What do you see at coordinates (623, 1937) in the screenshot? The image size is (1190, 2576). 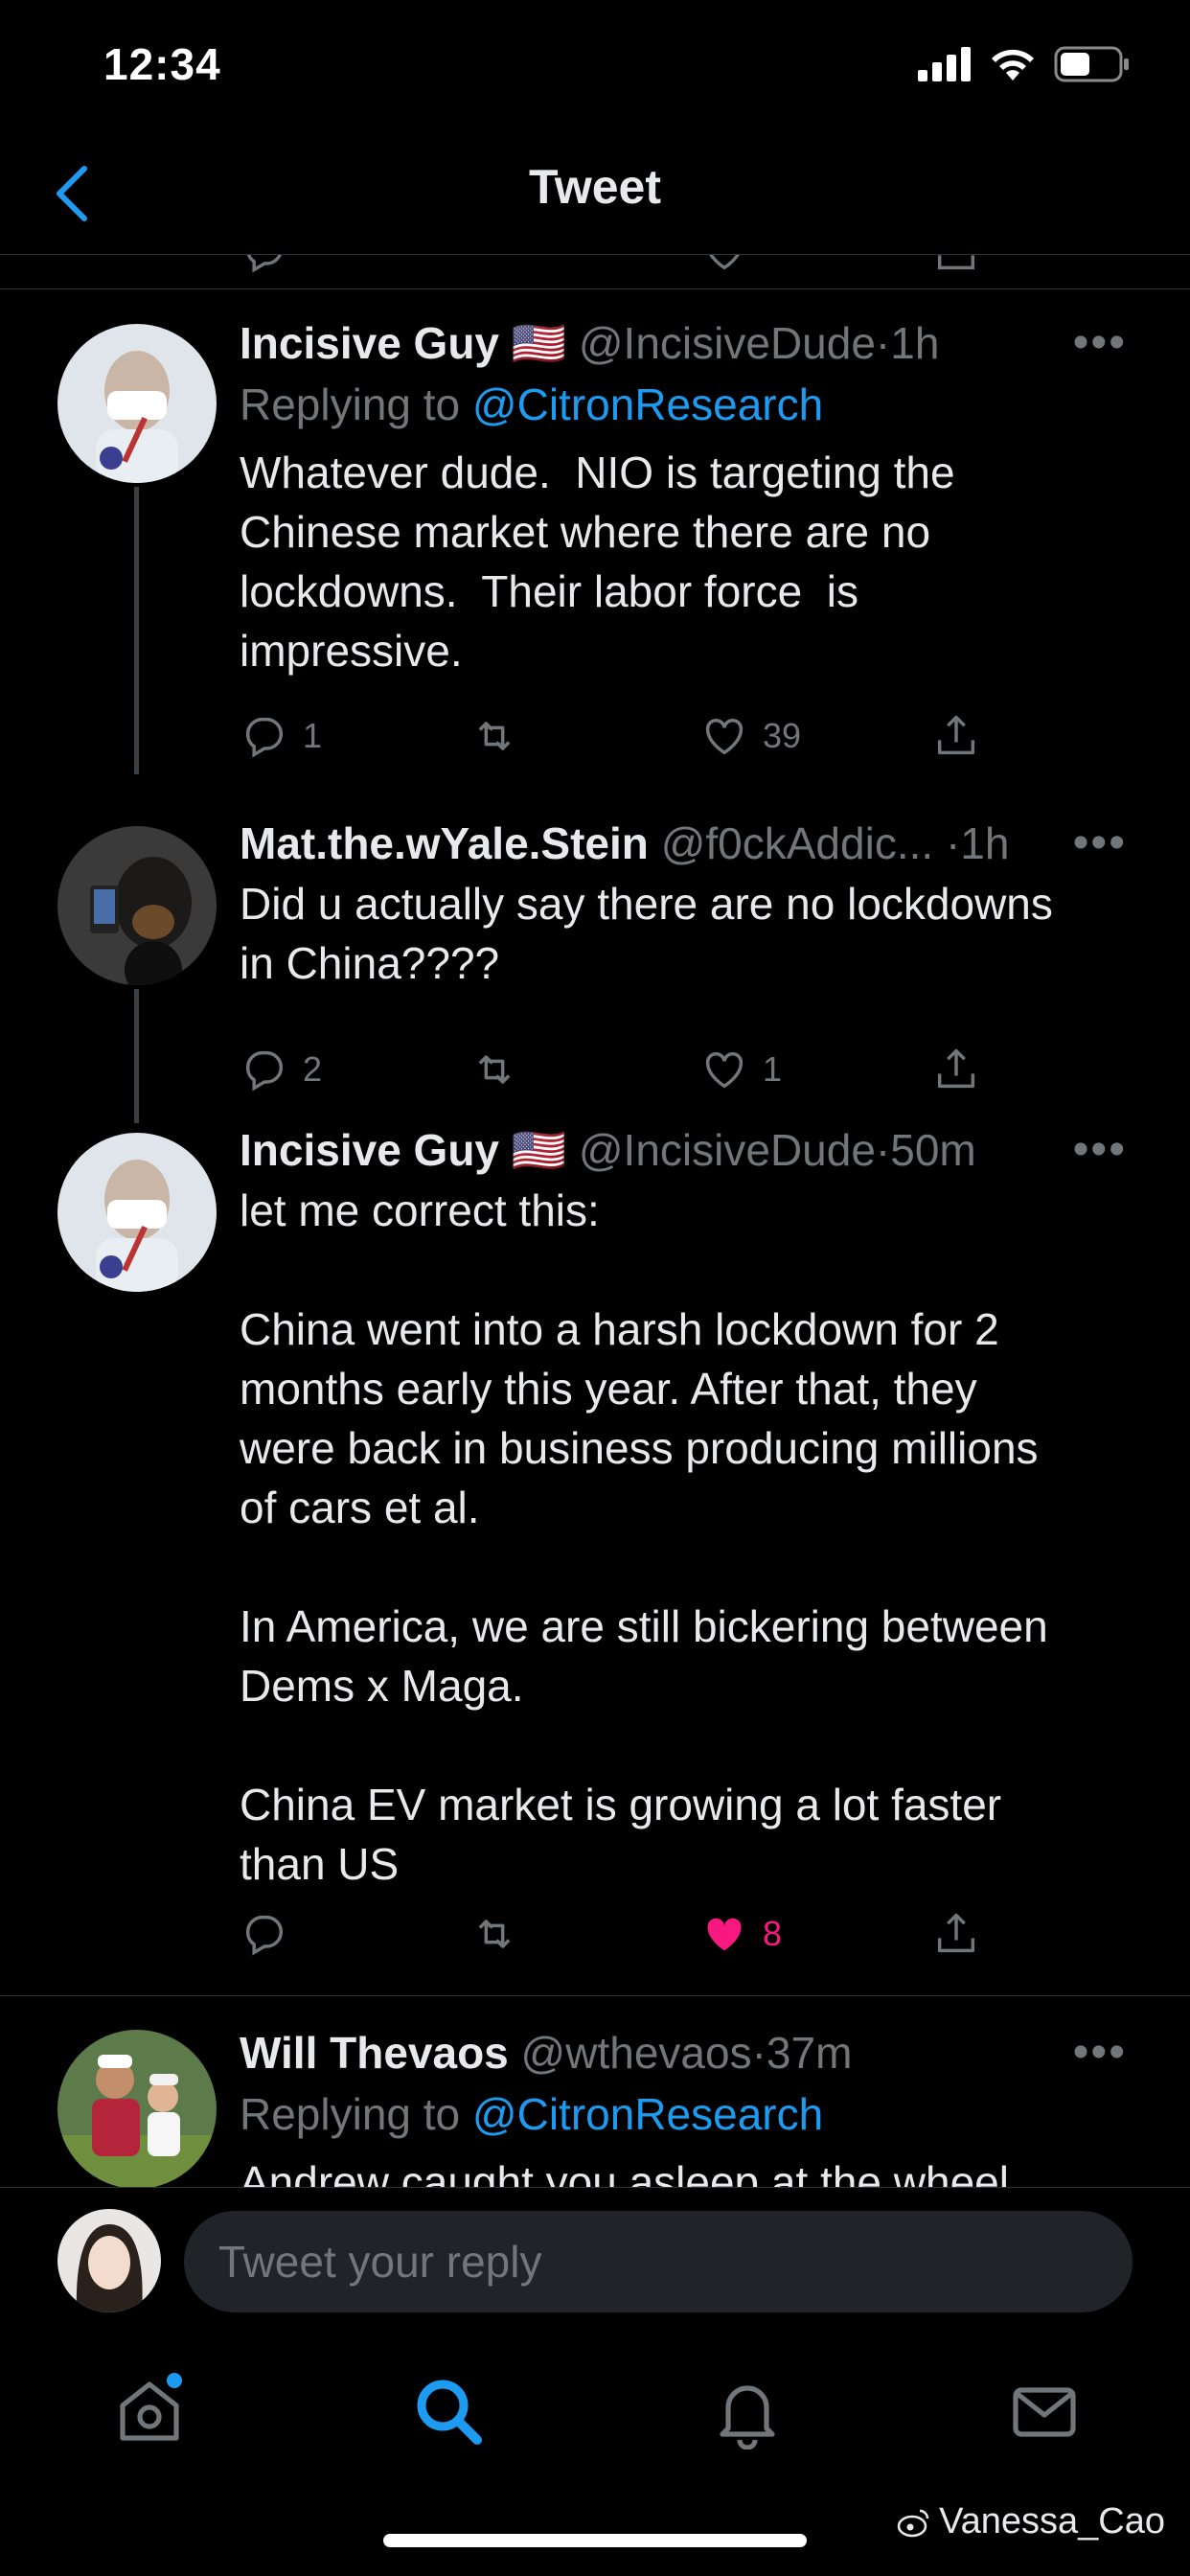 I see `tweet-actions: 8` at bounding box center [623, 1937].